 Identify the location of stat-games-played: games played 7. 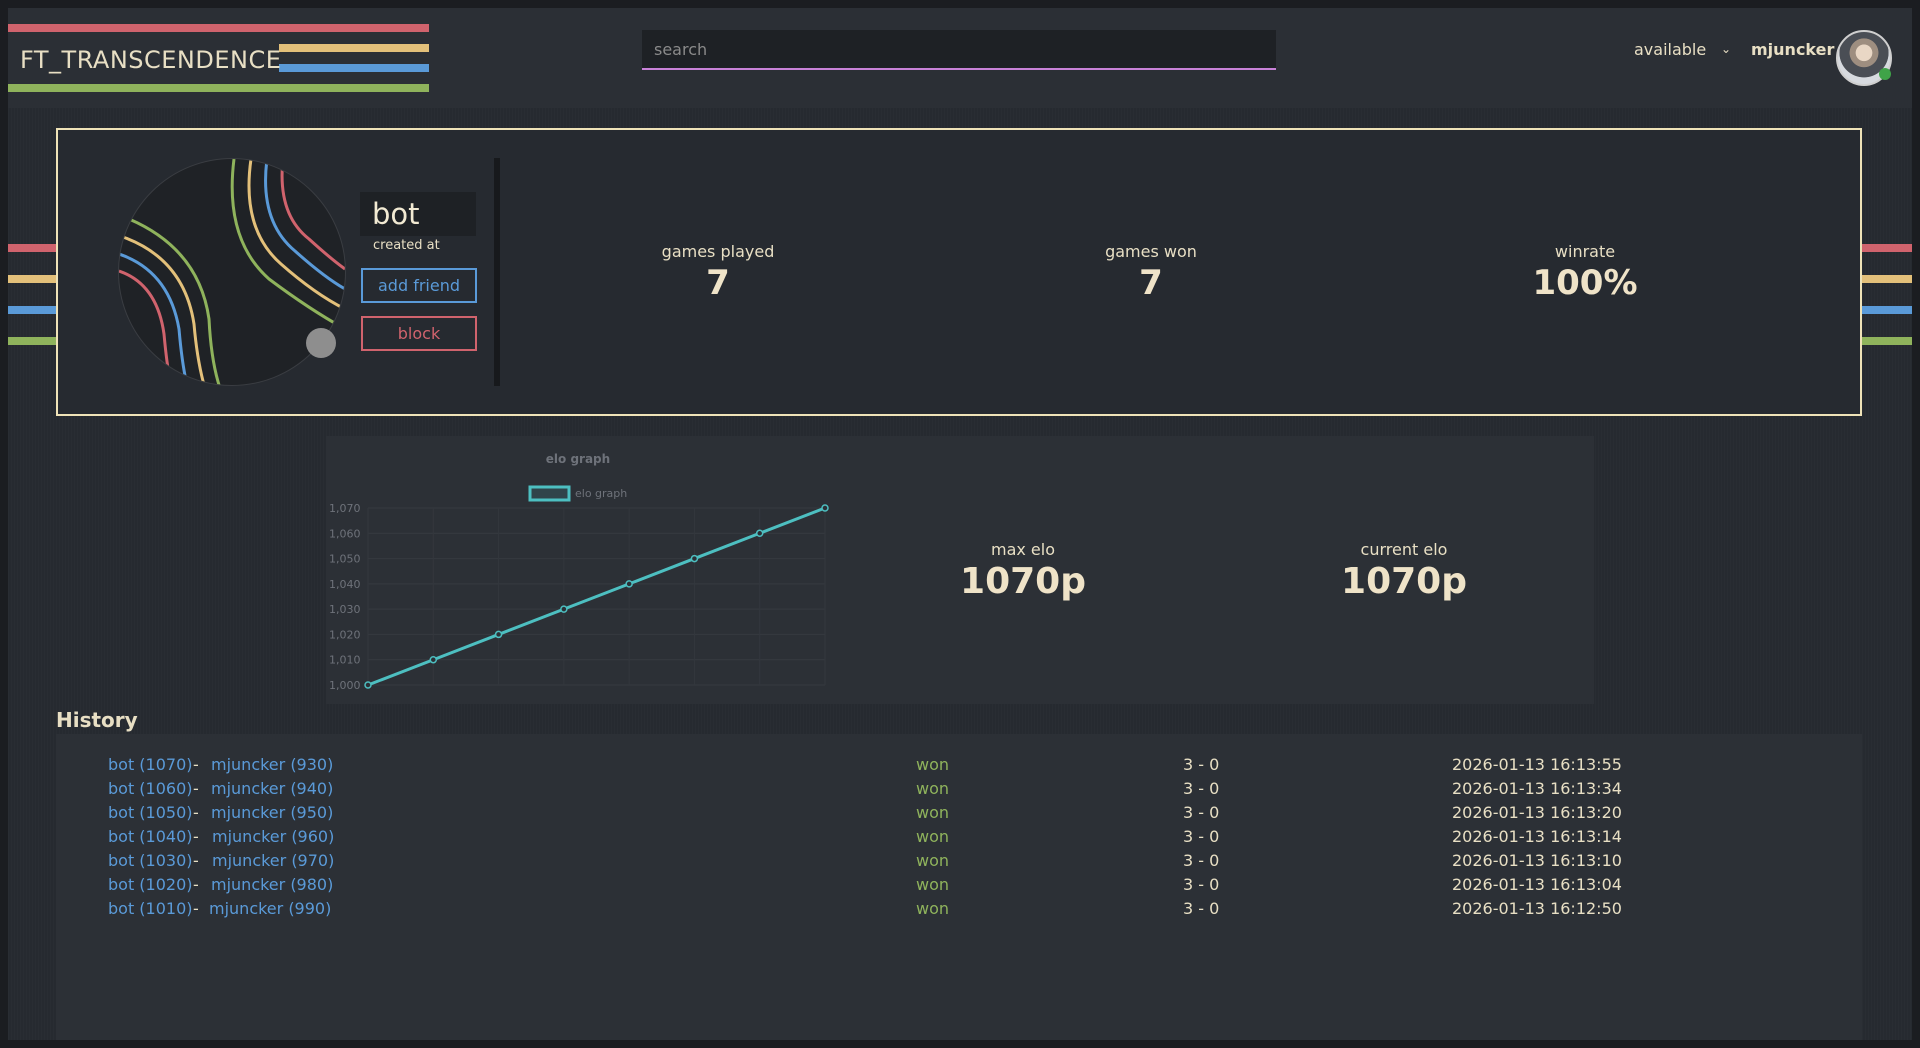
(718, 272).